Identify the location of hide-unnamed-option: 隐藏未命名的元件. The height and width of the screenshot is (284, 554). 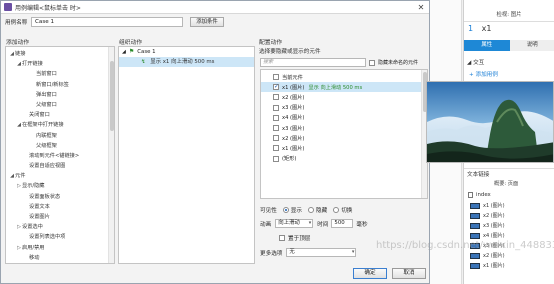
(393, 62).